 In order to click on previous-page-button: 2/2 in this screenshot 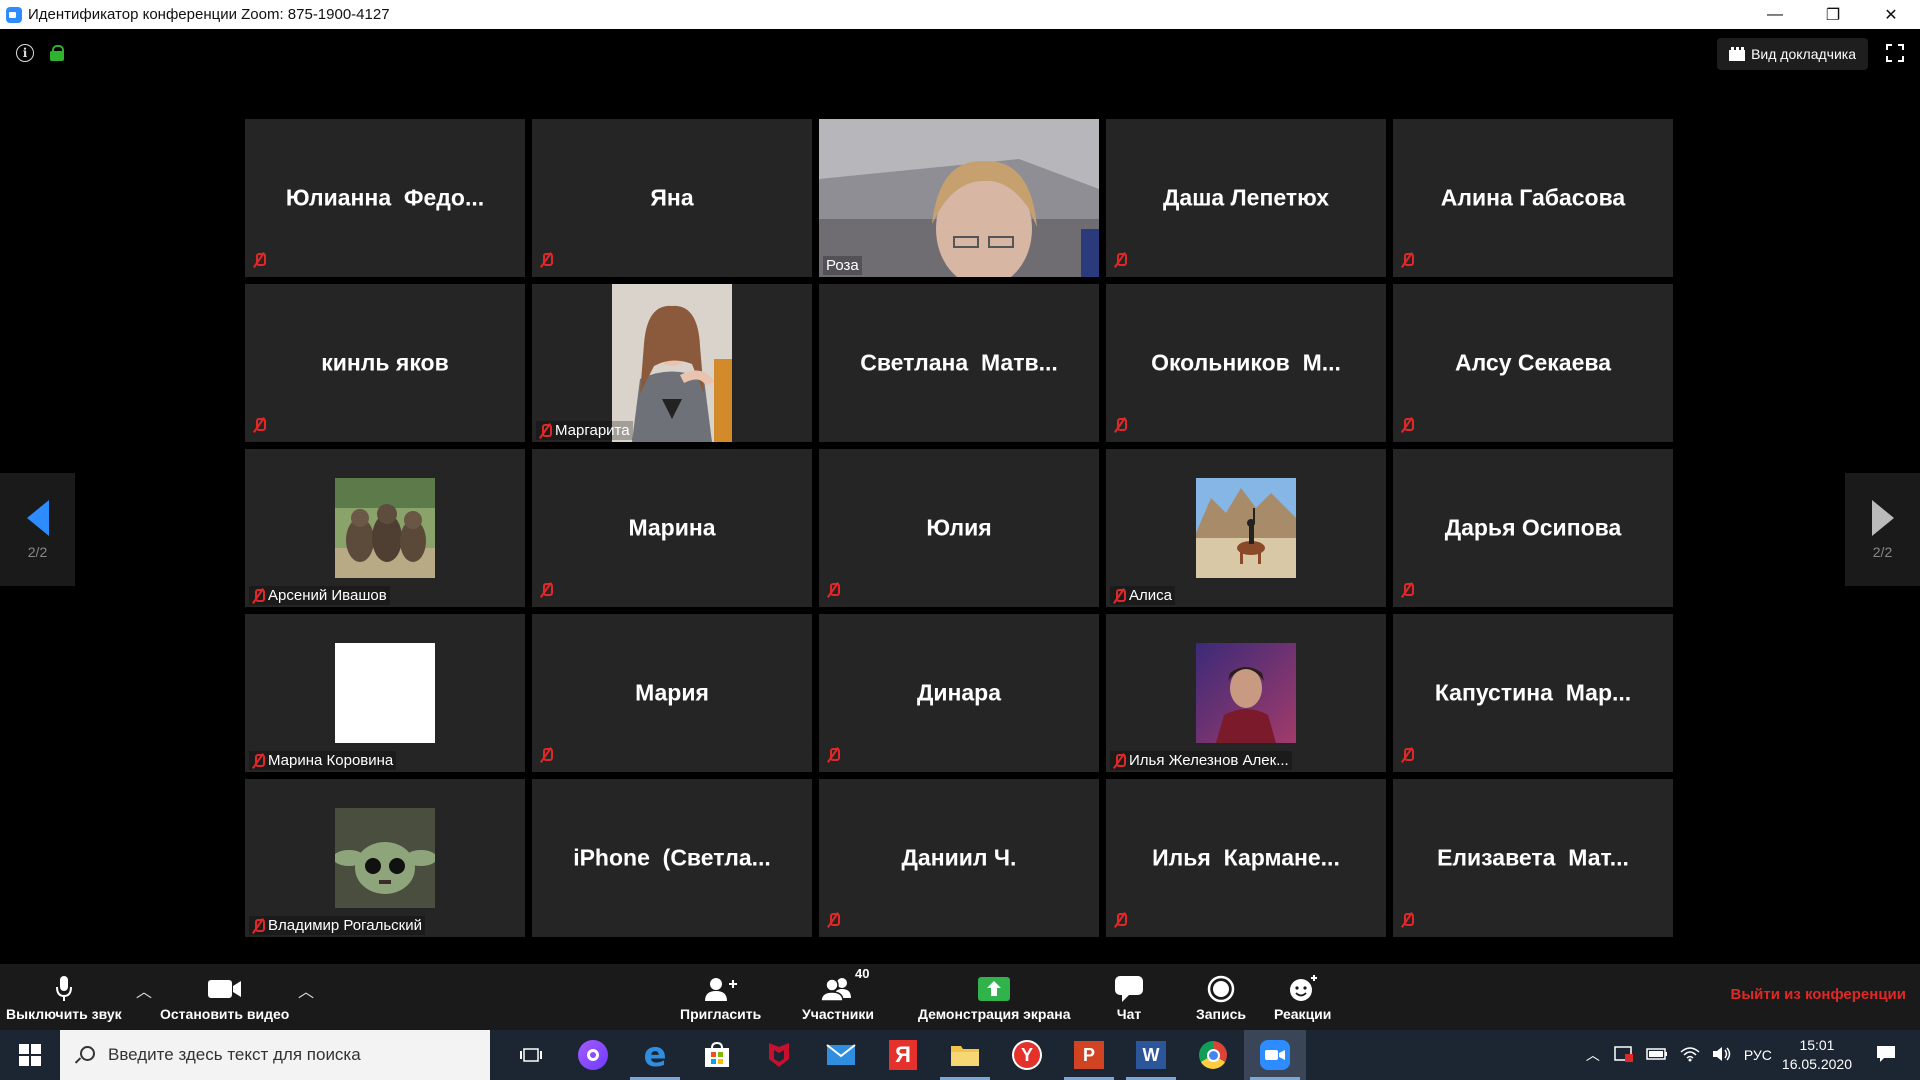, I will do `click(37, 529)`.